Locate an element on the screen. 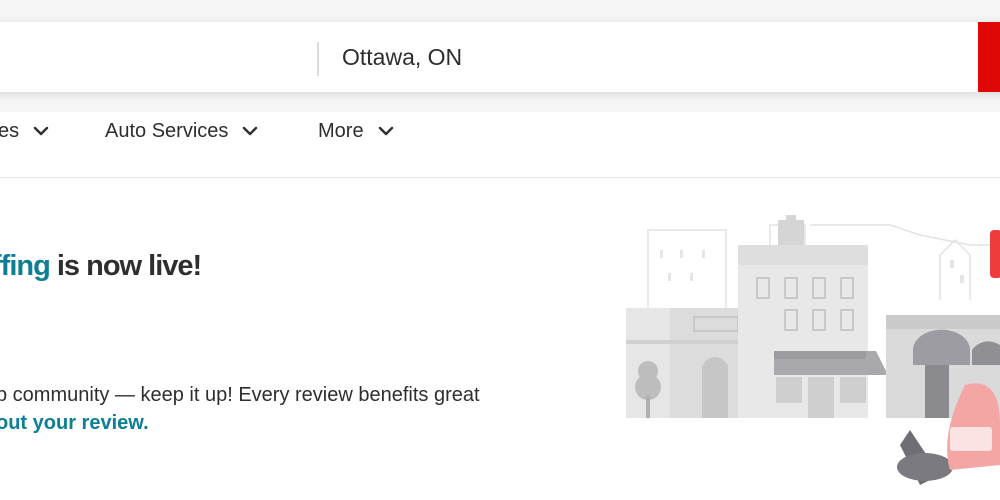  banner-title-rest: is now live! is located at coordinates (125, 266).